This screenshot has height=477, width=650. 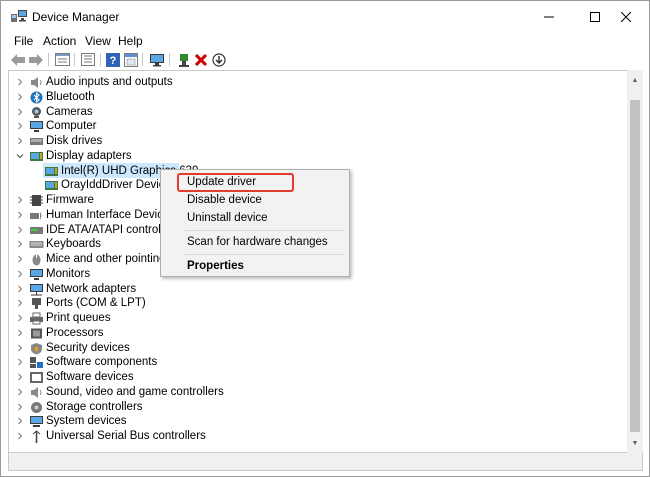 What do you see at coordinates (36, 362) in the screenshot?
I see `software-component-icon` at bounding box center [36, 362].